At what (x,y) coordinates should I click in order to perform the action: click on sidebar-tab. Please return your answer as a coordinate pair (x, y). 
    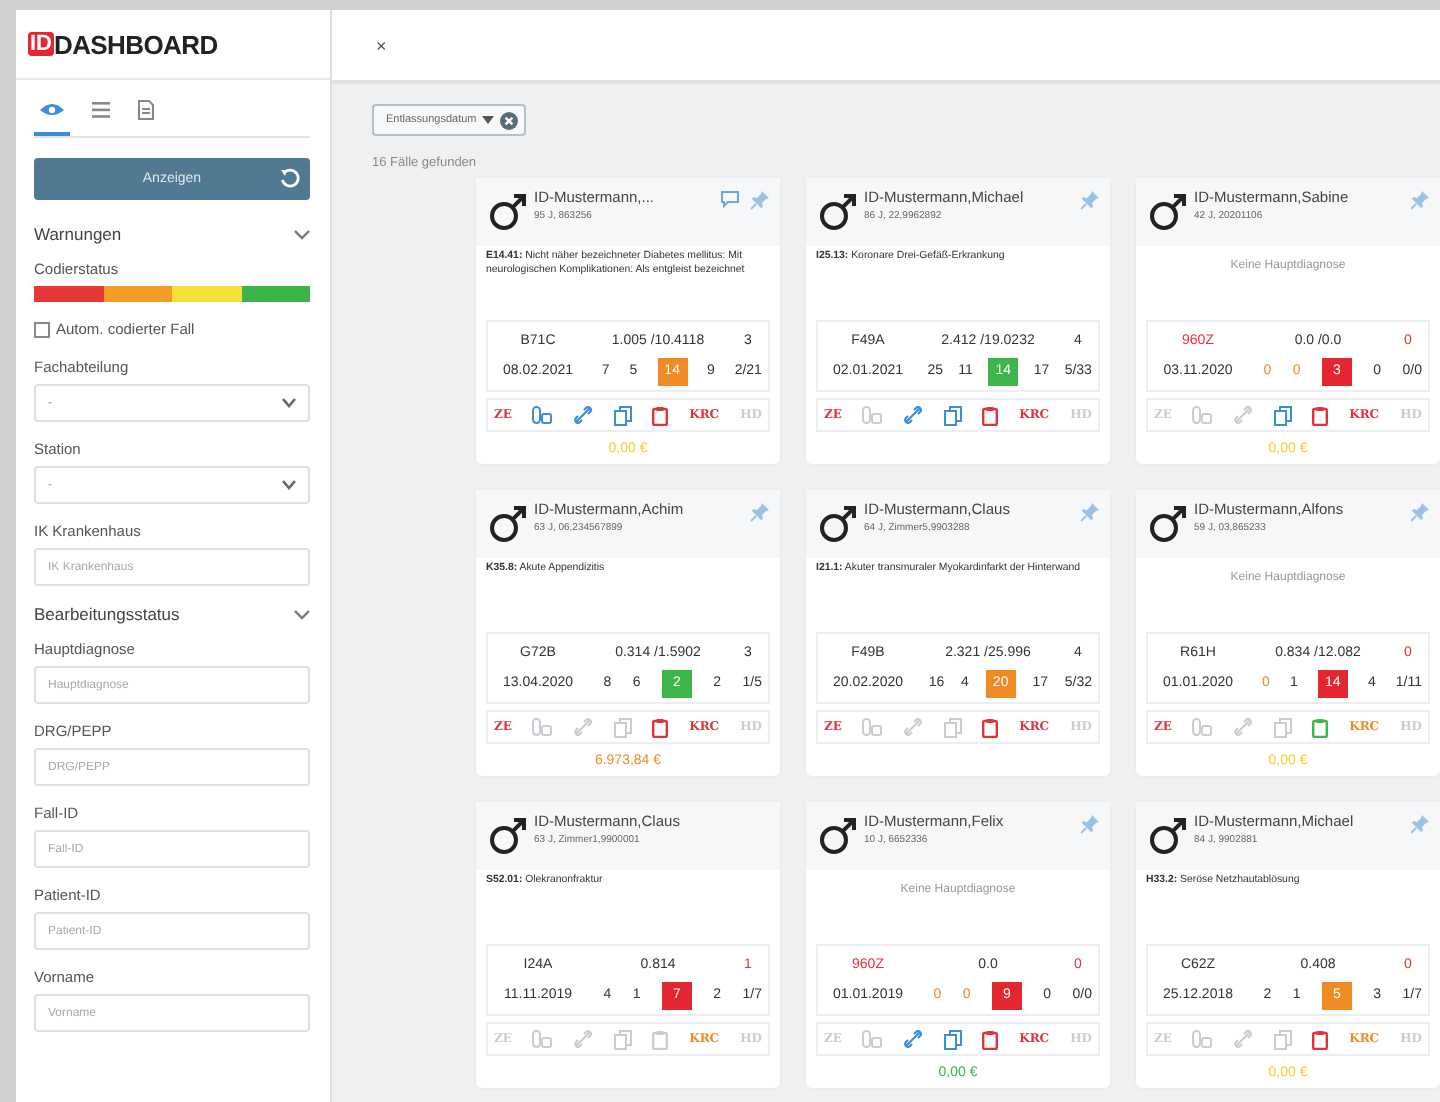
    Looking at the image, I should click on (52, 118).